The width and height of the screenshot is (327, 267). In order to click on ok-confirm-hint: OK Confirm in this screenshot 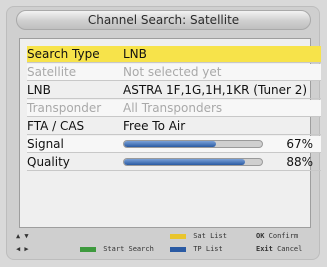, I will do `click(291, 238)`.